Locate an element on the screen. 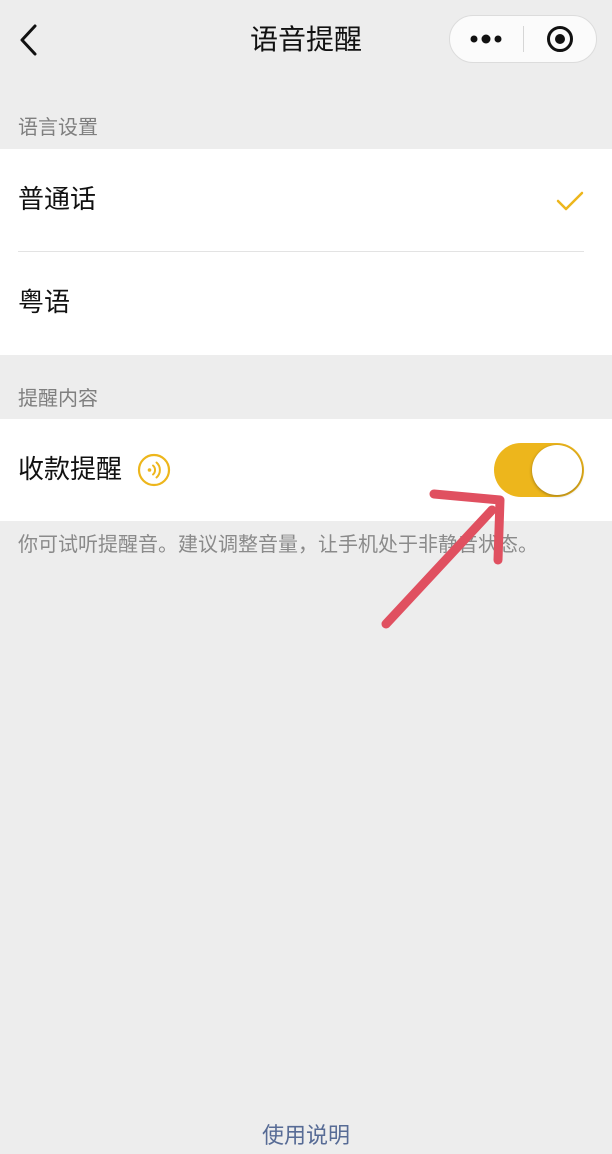 This screenshot has width=612, height=1154. help-link: 使用说明 is located at coordinates (306, 1137).